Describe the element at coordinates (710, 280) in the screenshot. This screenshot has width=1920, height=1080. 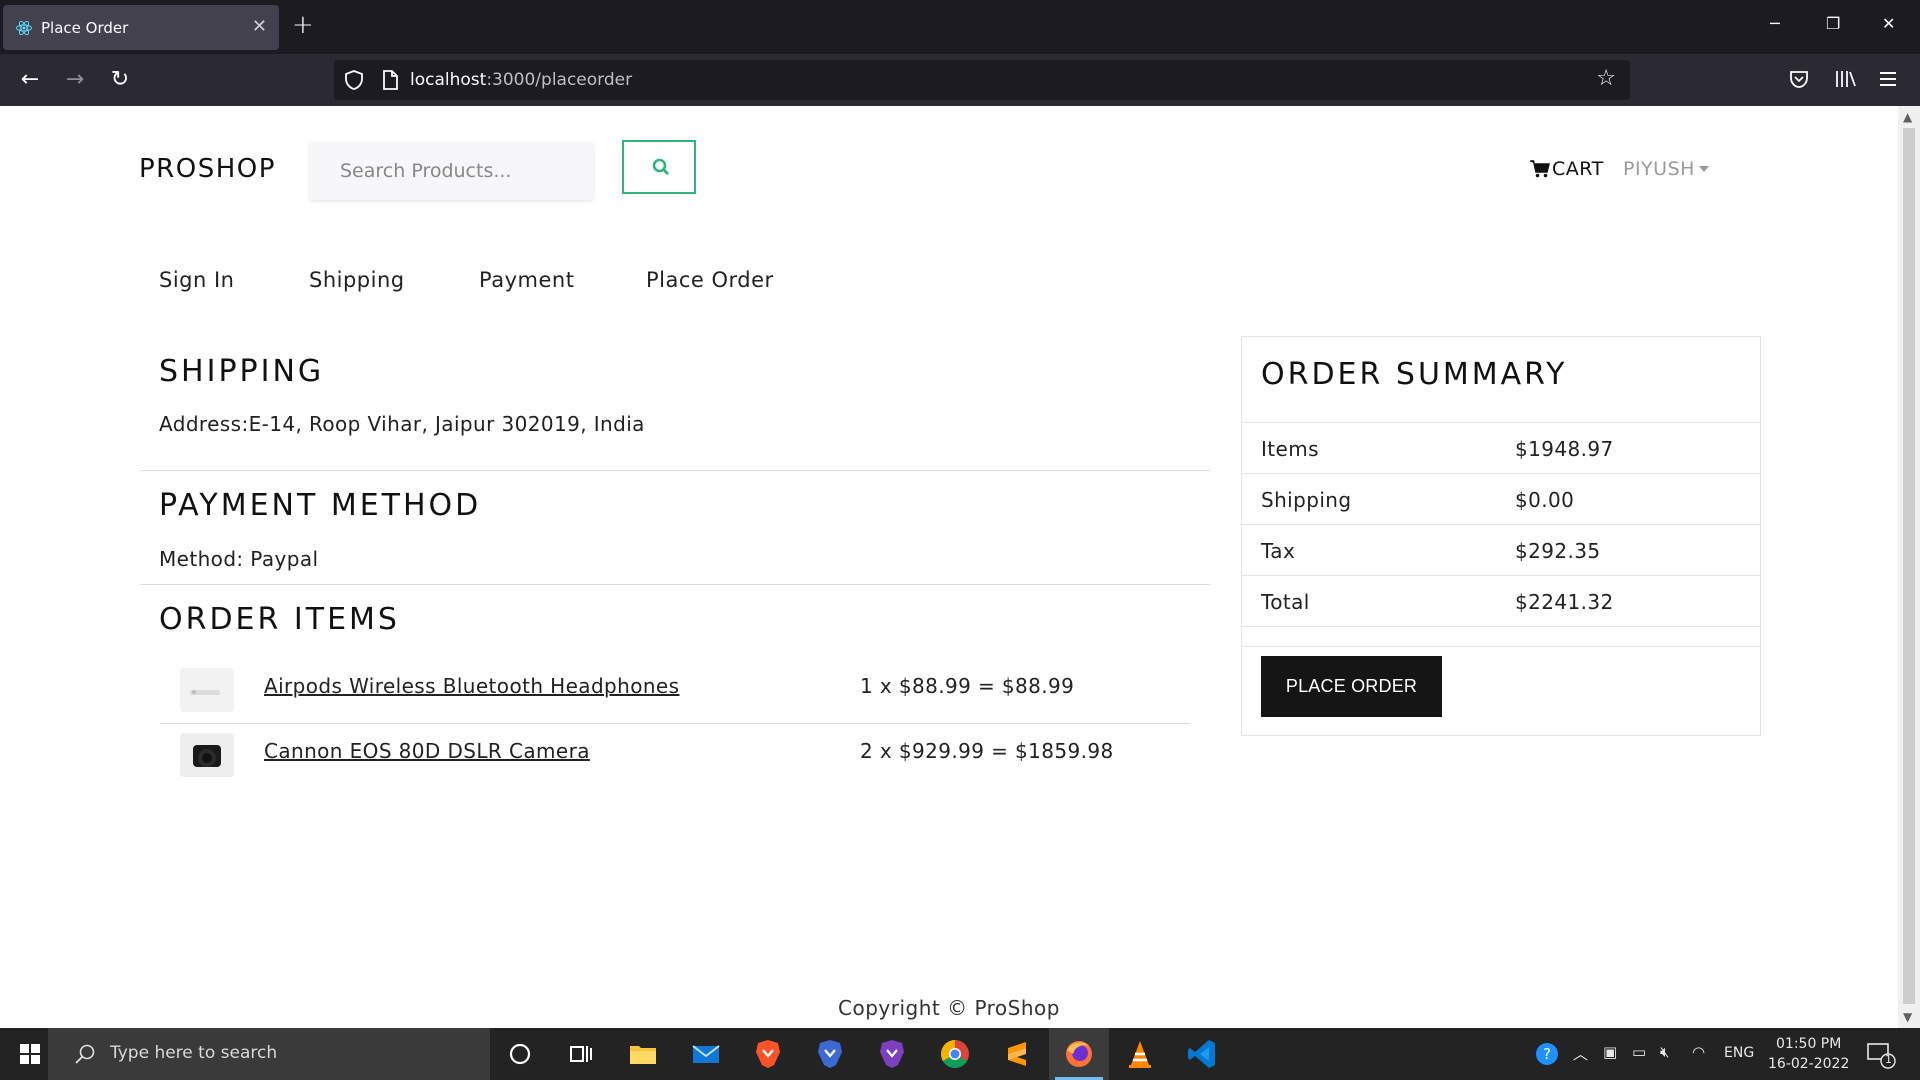
I see `step-place-order: Place Order` at that location.